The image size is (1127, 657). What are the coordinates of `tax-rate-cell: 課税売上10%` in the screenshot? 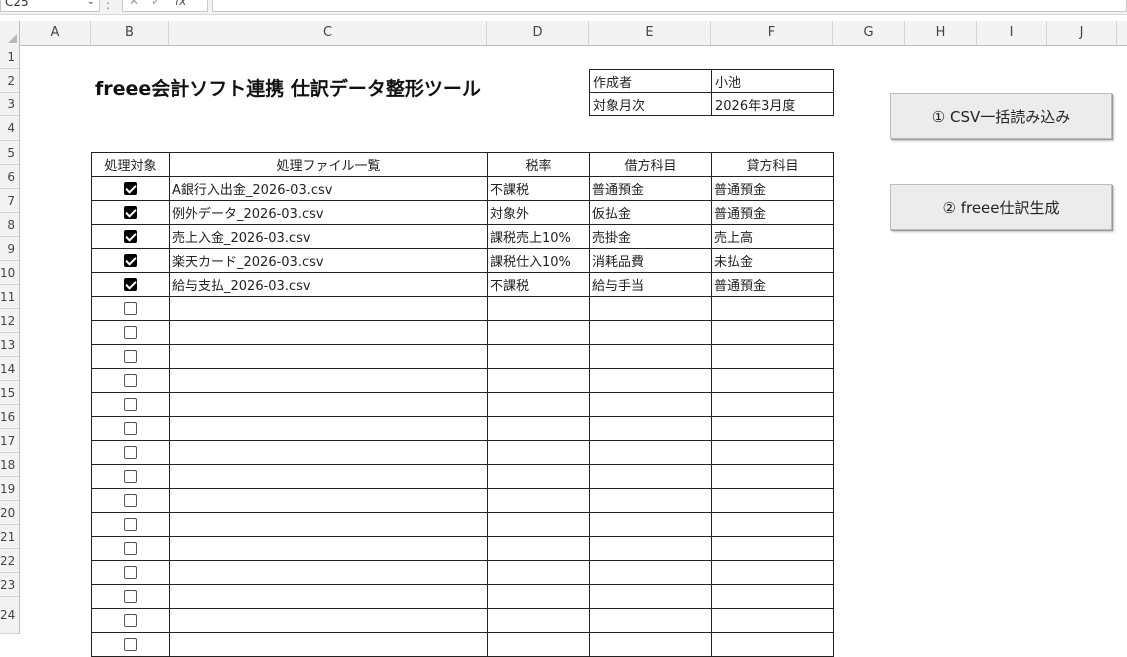 It's located at (538, 236).